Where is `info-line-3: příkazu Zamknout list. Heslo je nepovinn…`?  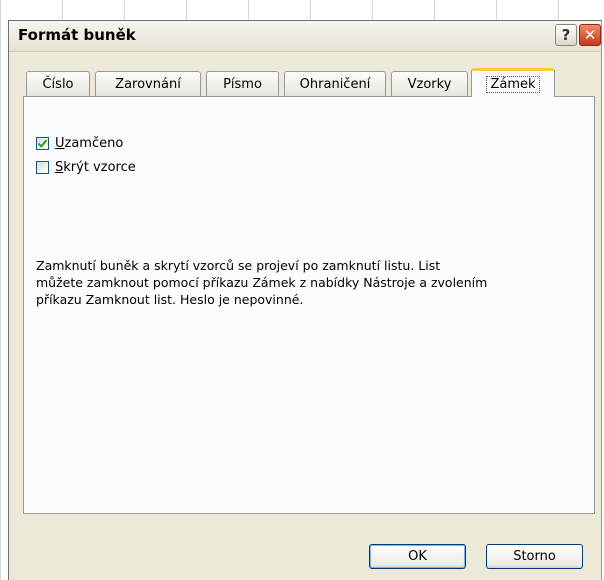
info-line-3: příkazu Zamknout list. Heslo je nepovinn… is located at coordinates (170, 299).